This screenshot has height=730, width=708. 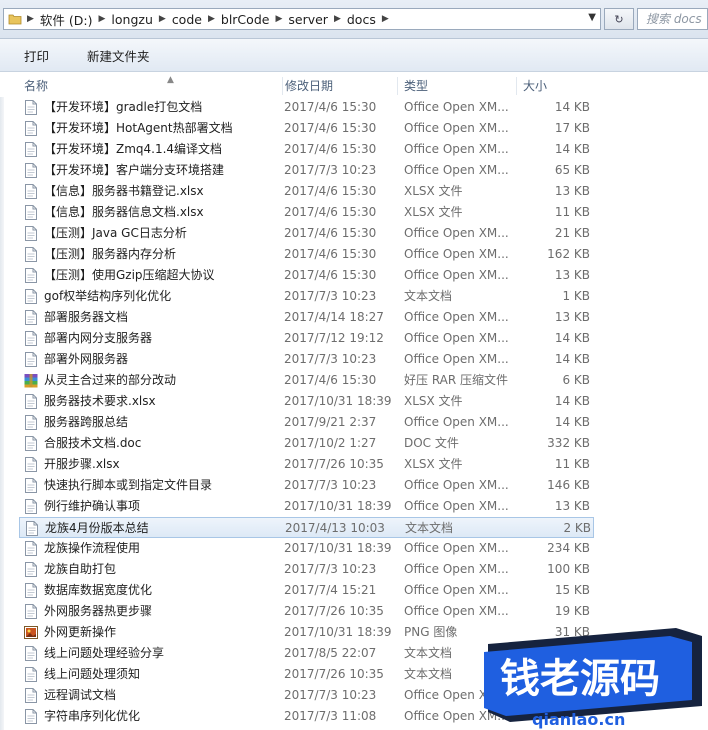 I want to click on search-box, so click(x=672, y=19).